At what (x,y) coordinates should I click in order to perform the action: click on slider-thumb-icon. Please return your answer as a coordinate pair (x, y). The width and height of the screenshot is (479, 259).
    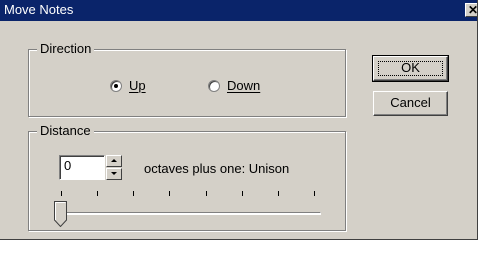
    Looking at the image, I should click on (60, 214).